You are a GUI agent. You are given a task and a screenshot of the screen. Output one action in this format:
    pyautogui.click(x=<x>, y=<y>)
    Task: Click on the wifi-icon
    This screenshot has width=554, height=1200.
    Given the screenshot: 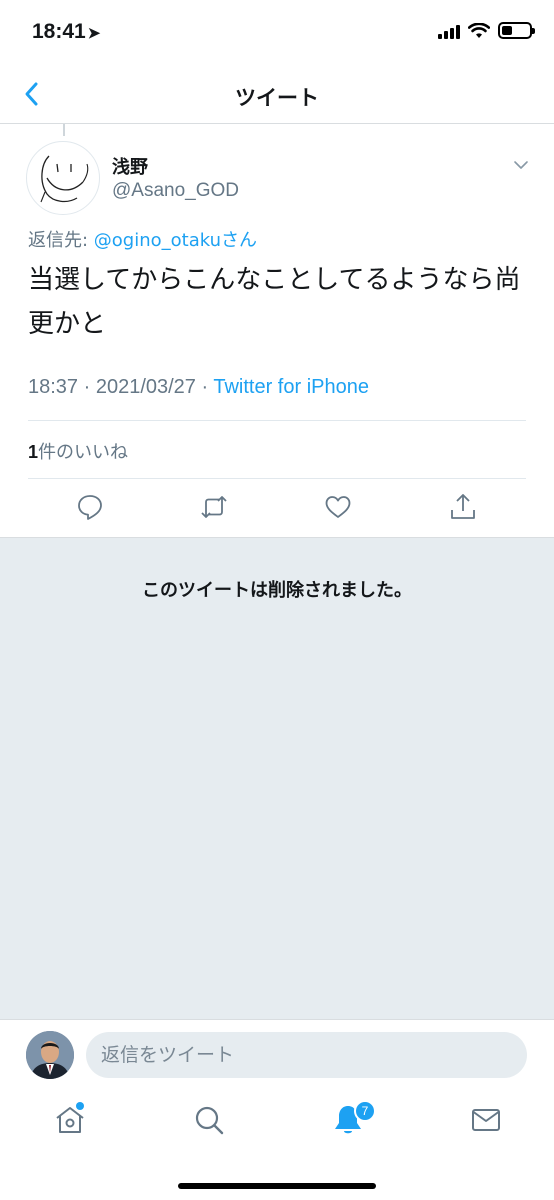 What is the action you would take?
    pyautogui.click(x=479, y=30)
    